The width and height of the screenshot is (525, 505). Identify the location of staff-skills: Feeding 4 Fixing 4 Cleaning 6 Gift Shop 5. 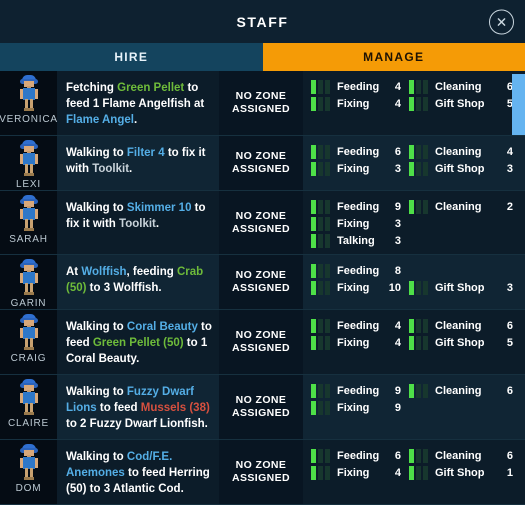
(414, 342).